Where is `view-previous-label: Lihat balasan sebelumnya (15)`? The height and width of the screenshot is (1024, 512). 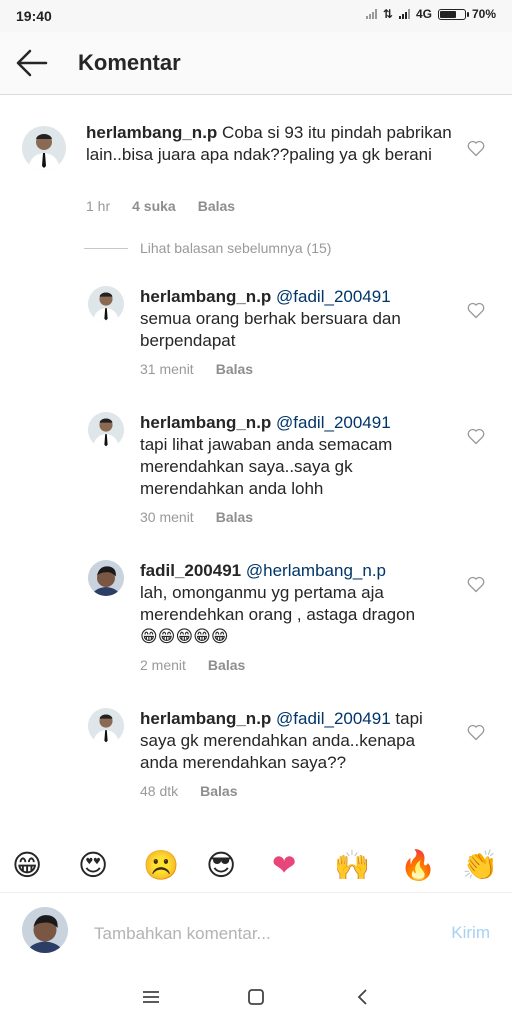
view-previous-label: Lihat balasan sebelumnya (15) is located at coordinates (236, 248).